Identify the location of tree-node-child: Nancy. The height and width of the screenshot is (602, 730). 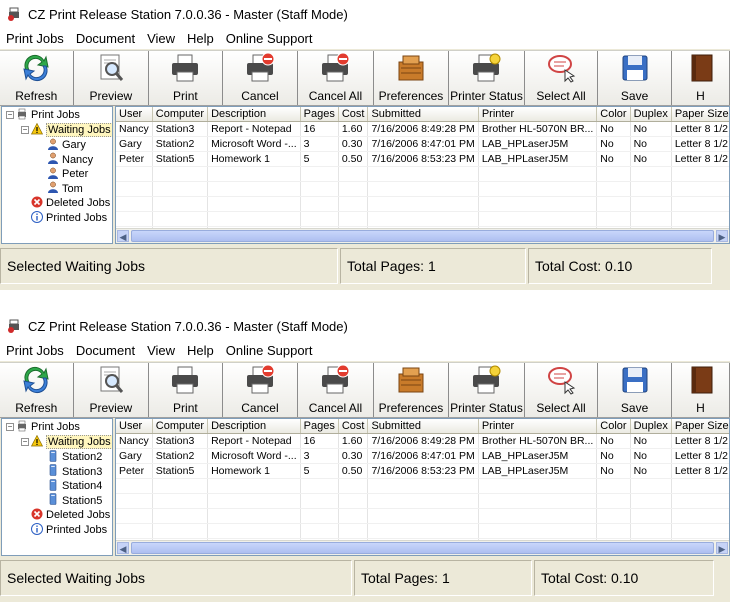
(70, 159).